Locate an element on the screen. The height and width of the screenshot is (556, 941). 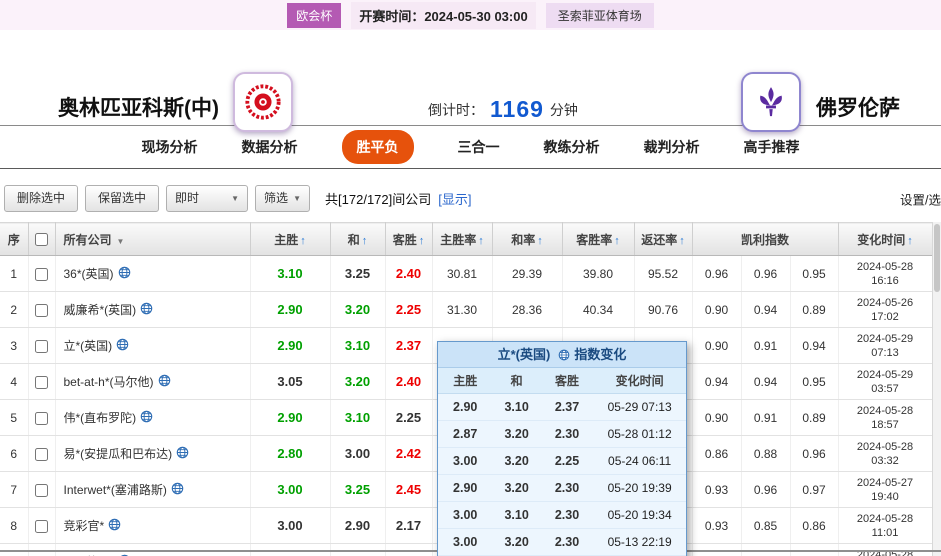
company-name: 易*(安提瓜和巴布达) is located at coordinates (153, 453).